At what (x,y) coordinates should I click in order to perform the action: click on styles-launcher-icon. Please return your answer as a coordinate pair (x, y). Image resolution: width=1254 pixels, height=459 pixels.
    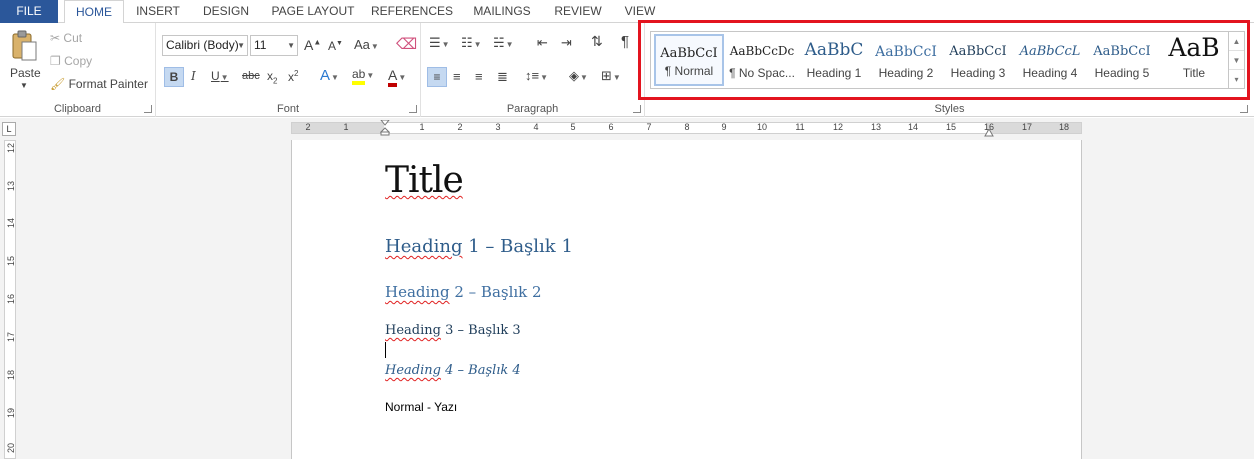
    Looking at the image, I should click on (1244, 109).